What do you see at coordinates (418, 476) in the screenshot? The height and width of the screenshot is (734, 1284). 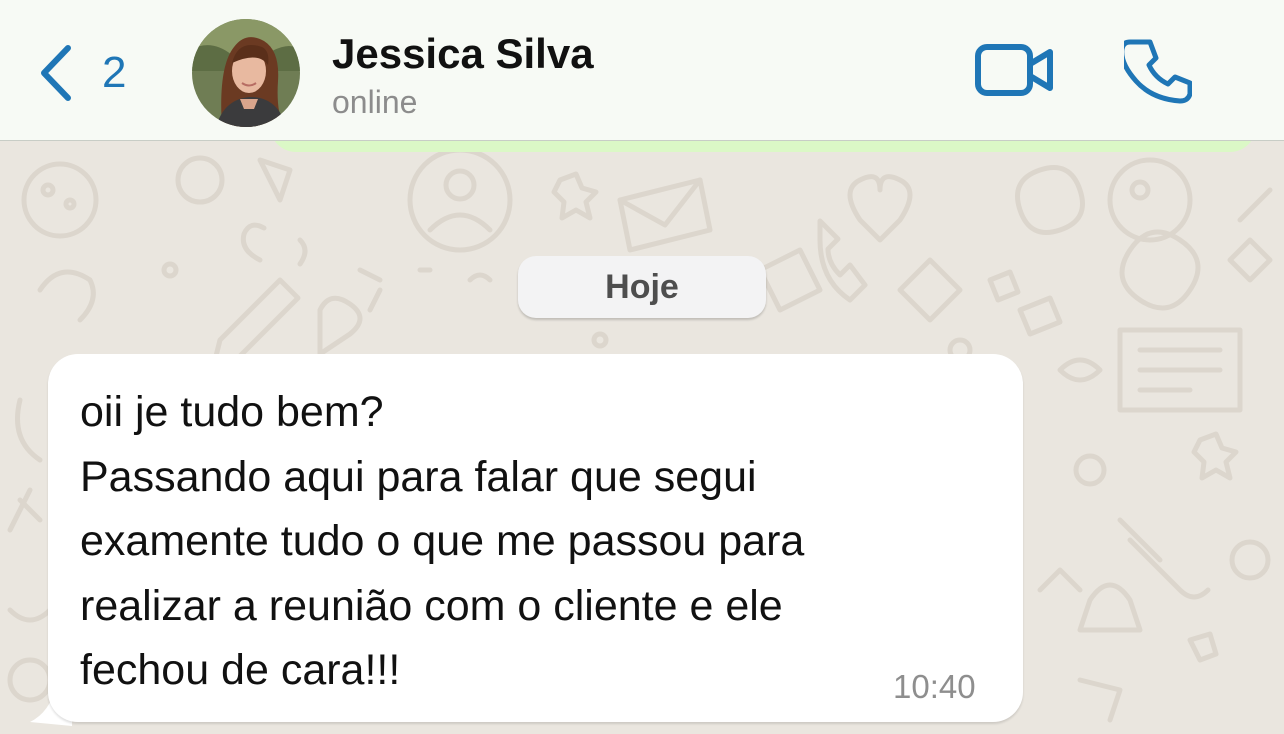 I see `message-line: Passando aqui para falar que segui` at bounding box center [418, 476].